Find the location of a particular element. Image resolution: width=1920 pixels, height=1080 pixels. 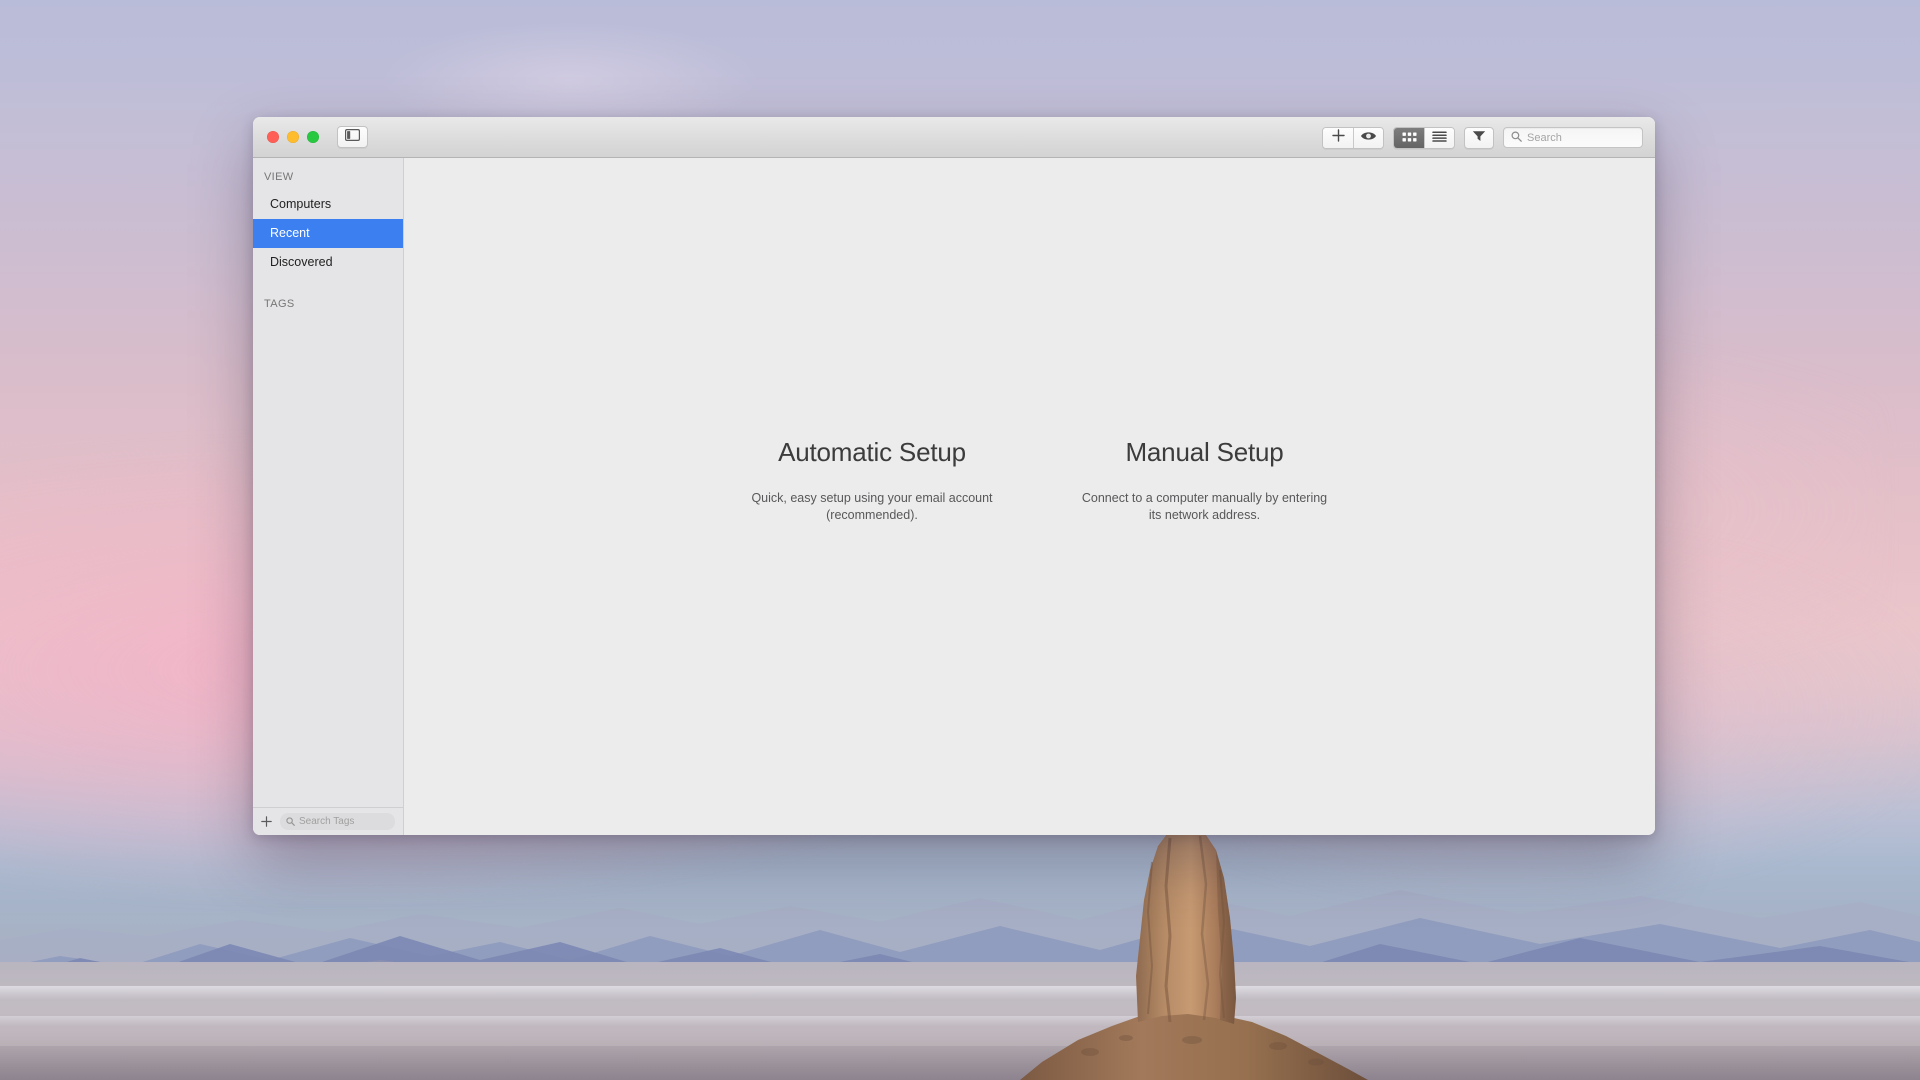

add-preview-group is located at coordinates (1353, 137).